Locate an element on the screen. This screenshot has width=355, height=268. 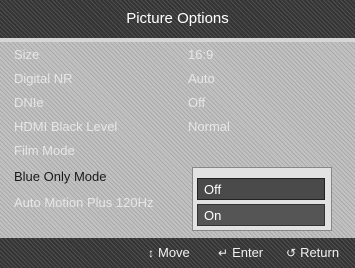
menu-item-film-mode: Film Mode is located at coordinates (177, 151).